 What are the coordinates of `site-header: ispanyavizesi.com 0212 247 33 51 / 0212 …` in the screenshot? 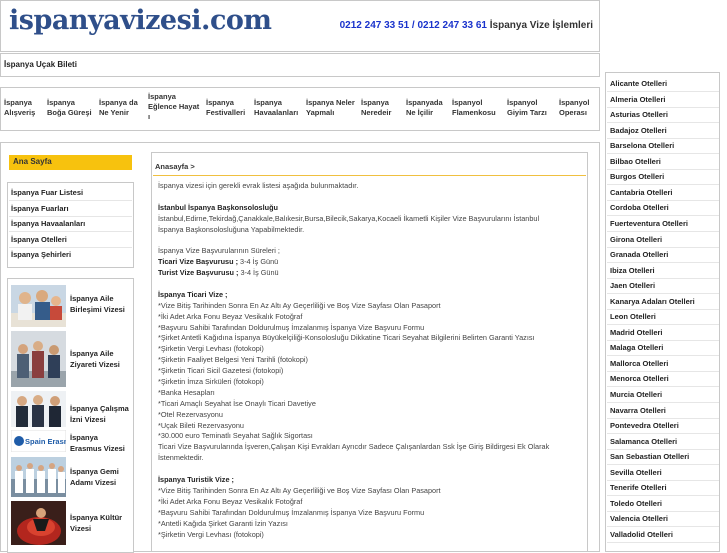 It's located at (300, 26).